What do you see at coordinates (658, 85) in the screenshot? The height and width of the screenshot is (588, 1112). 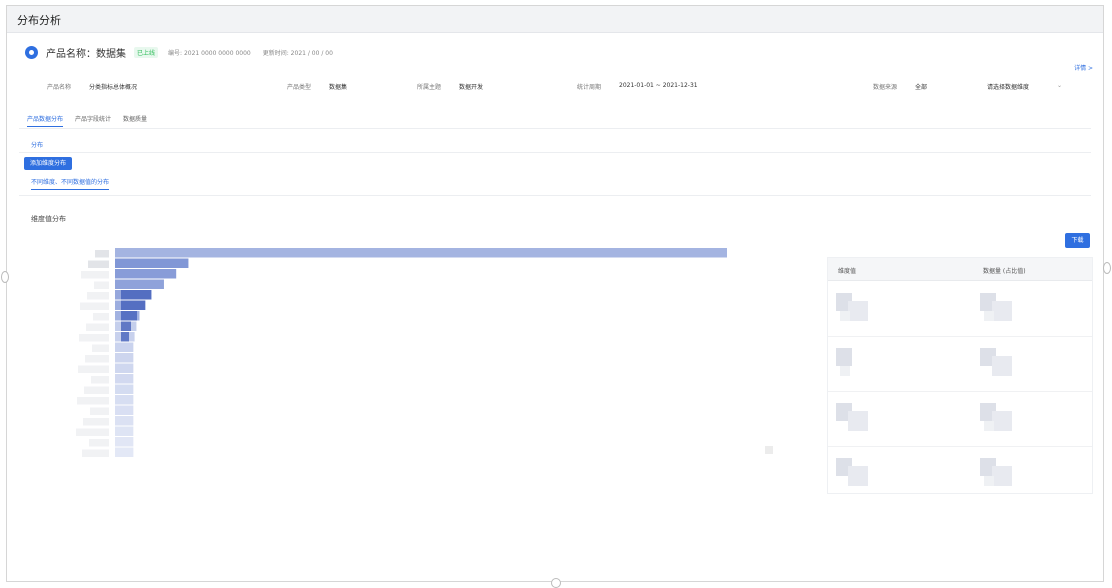 I see `info-value-4: 2021-01-01 ~ 2021-12-31` at bounding box center [658, 85].